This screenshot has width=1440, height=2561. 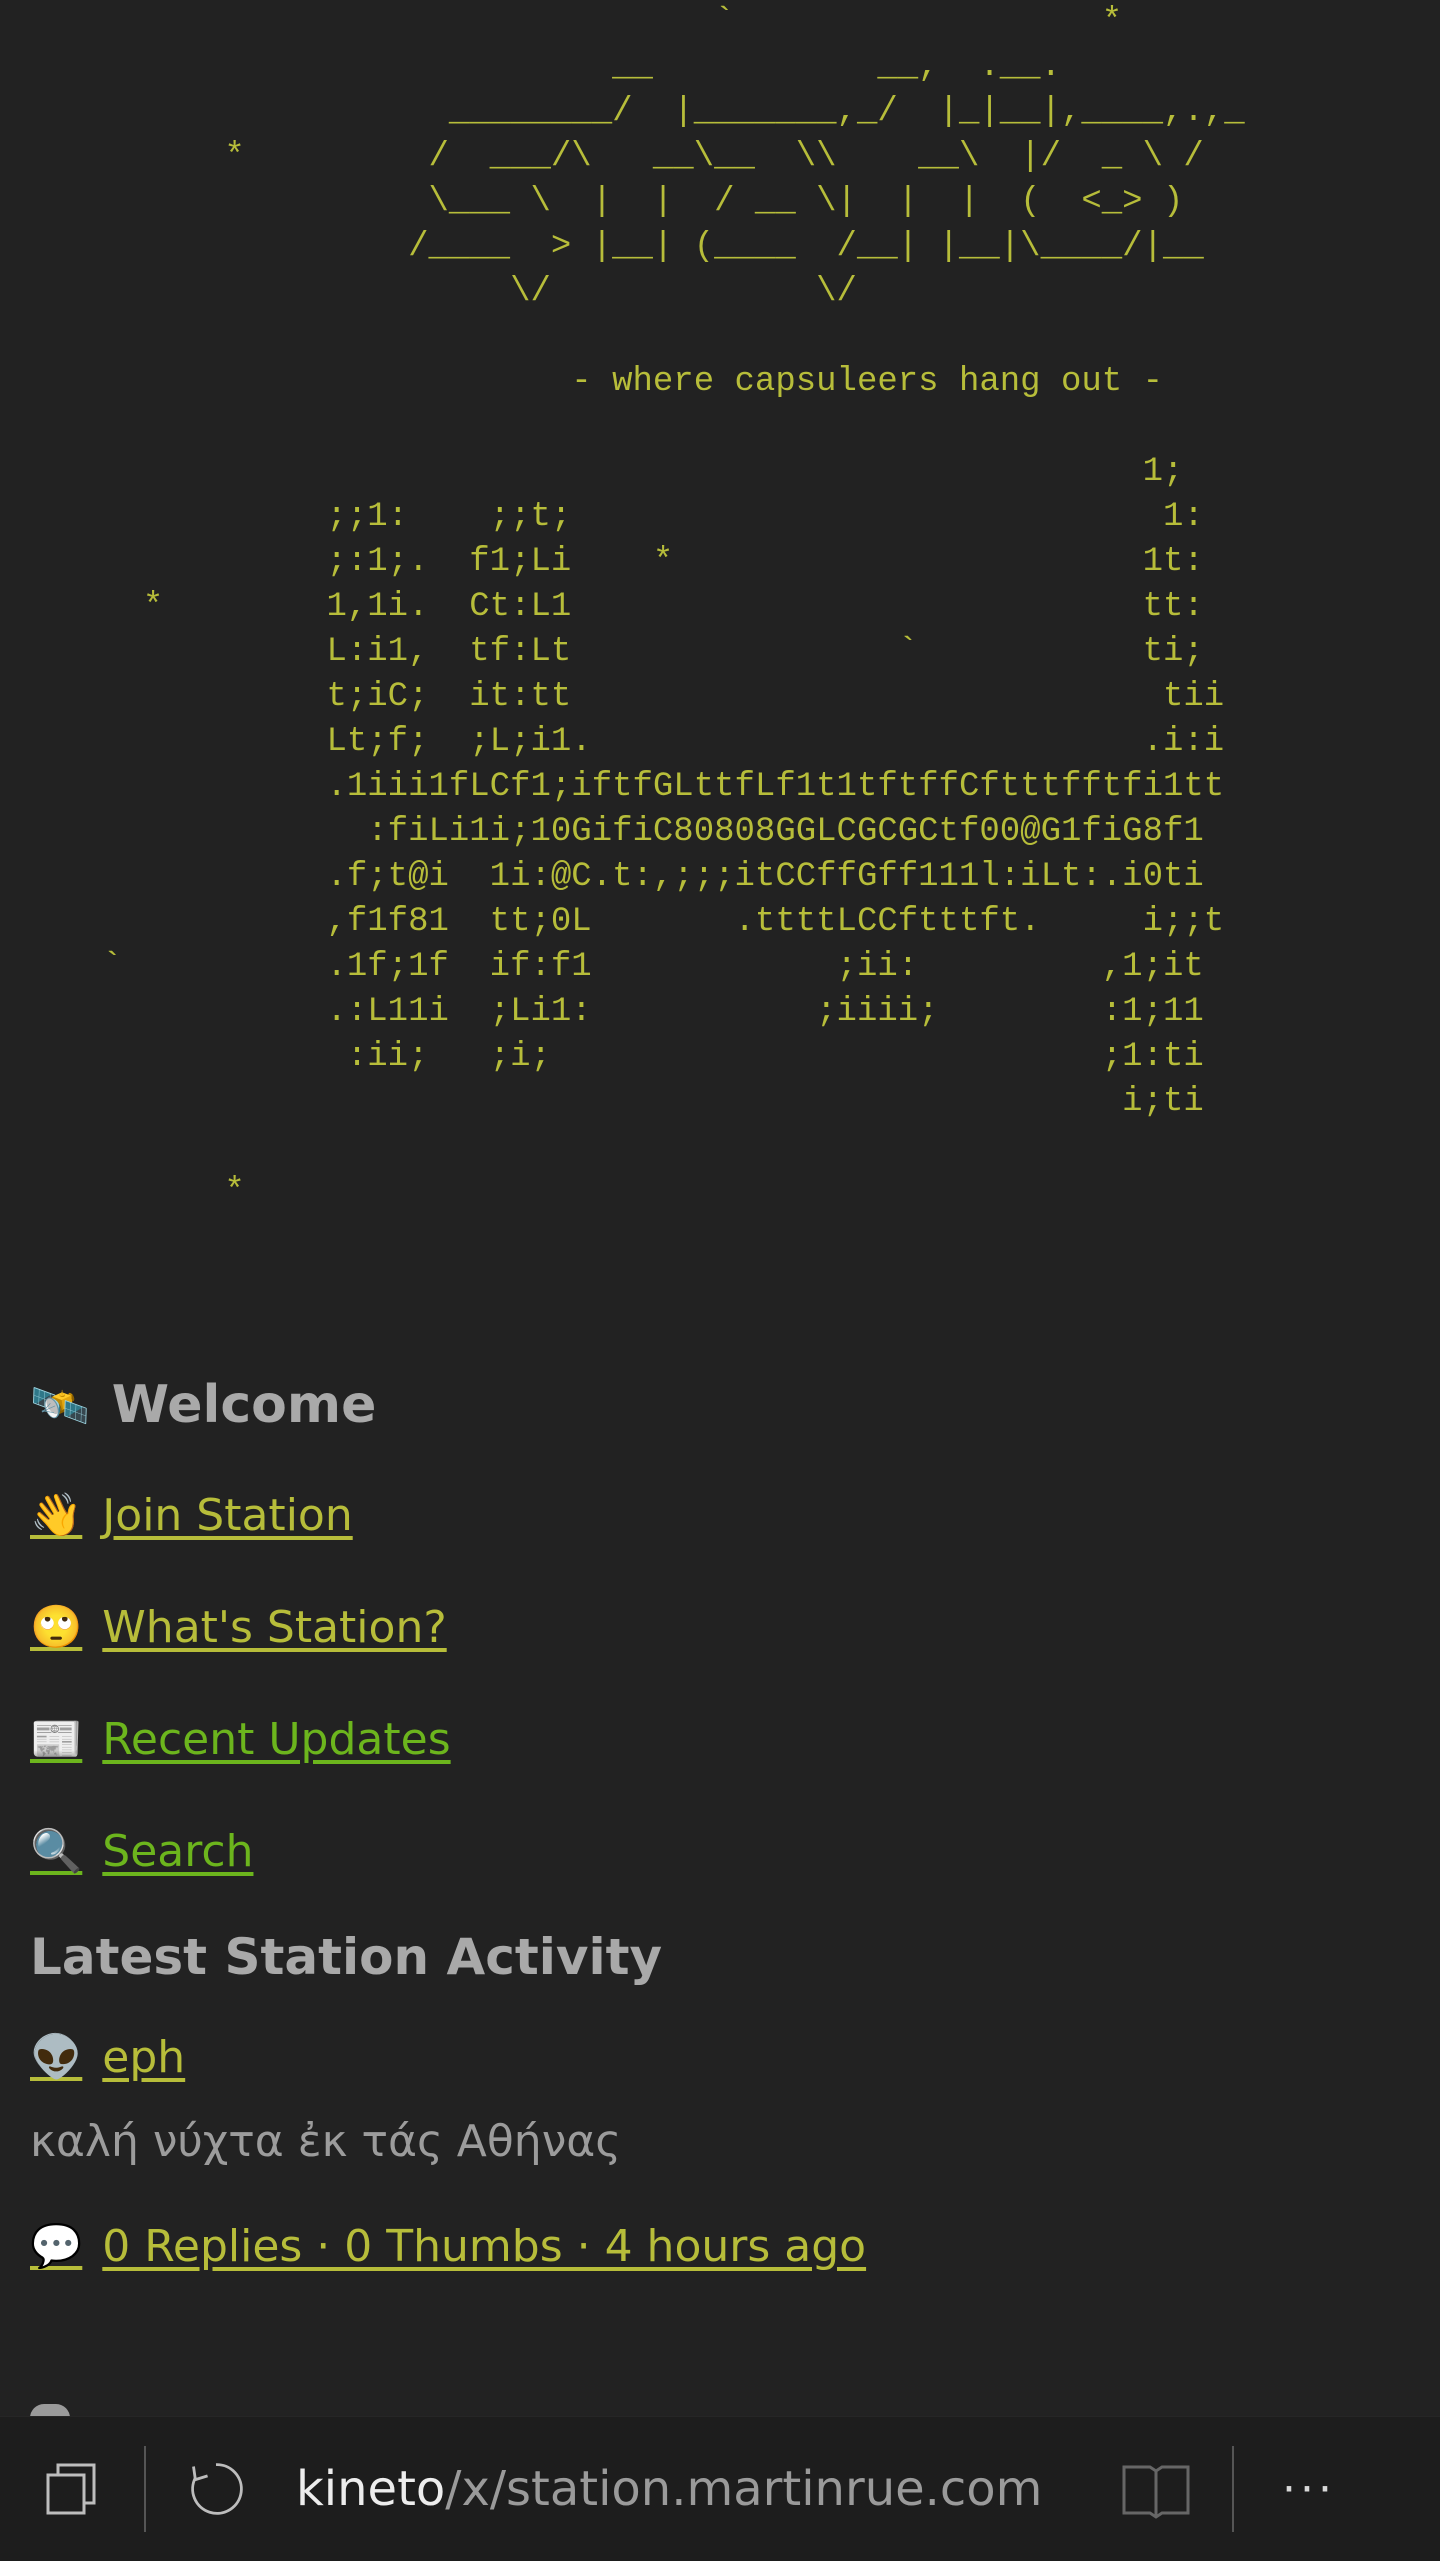 What do you see at coordinates (56, 1850) in the screenshot?
I see `magnifying-glass-icon: 🔍` at bounding box center [56, 1850].